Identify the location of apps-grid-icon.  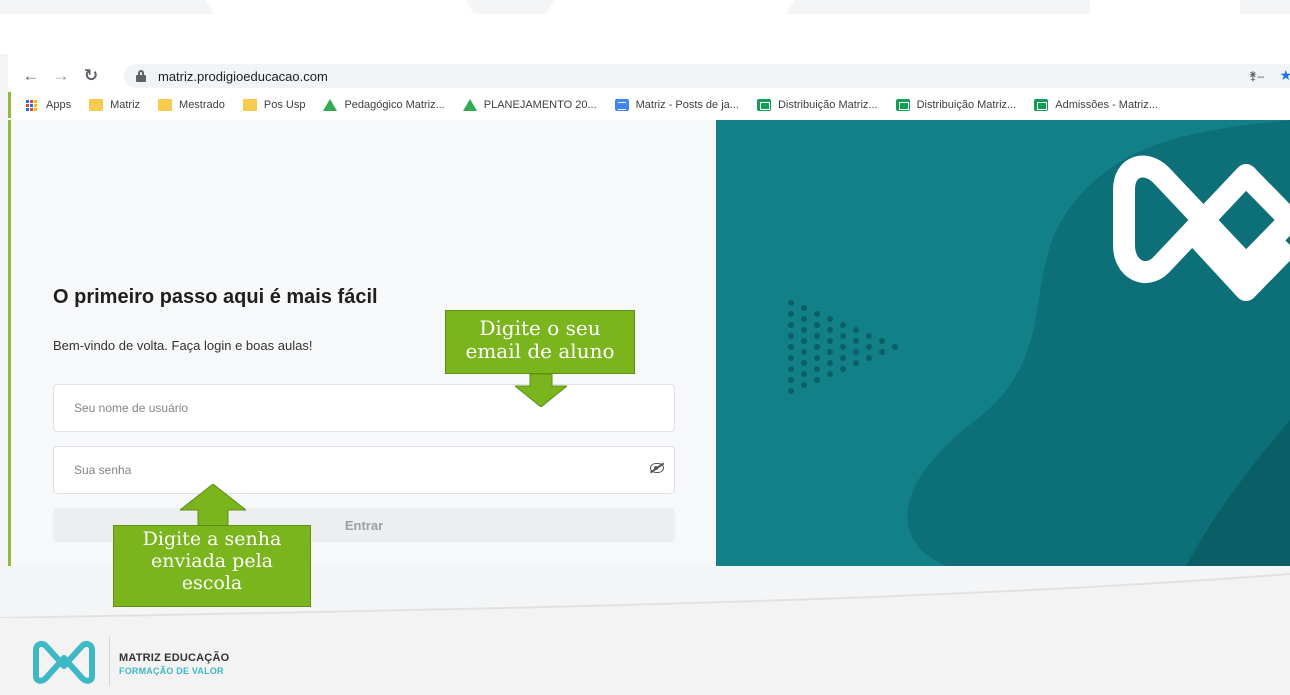
(32, 105).